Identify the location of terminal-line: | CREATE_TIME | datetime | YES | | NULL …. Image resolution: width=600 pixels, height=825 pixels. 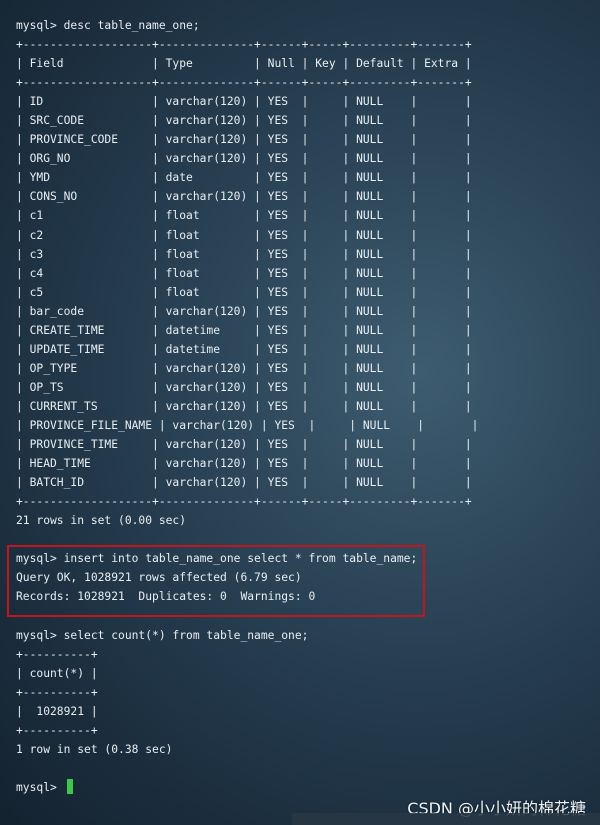
(244, 330).